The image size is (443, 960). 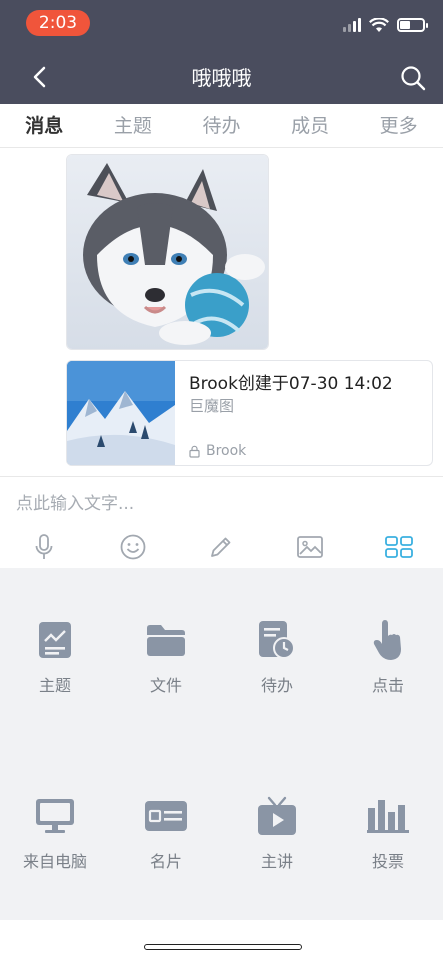 What do you see at coordinates (166, 816) in the screenshot?
I see `card-icon` at bounding box center [166, 816].